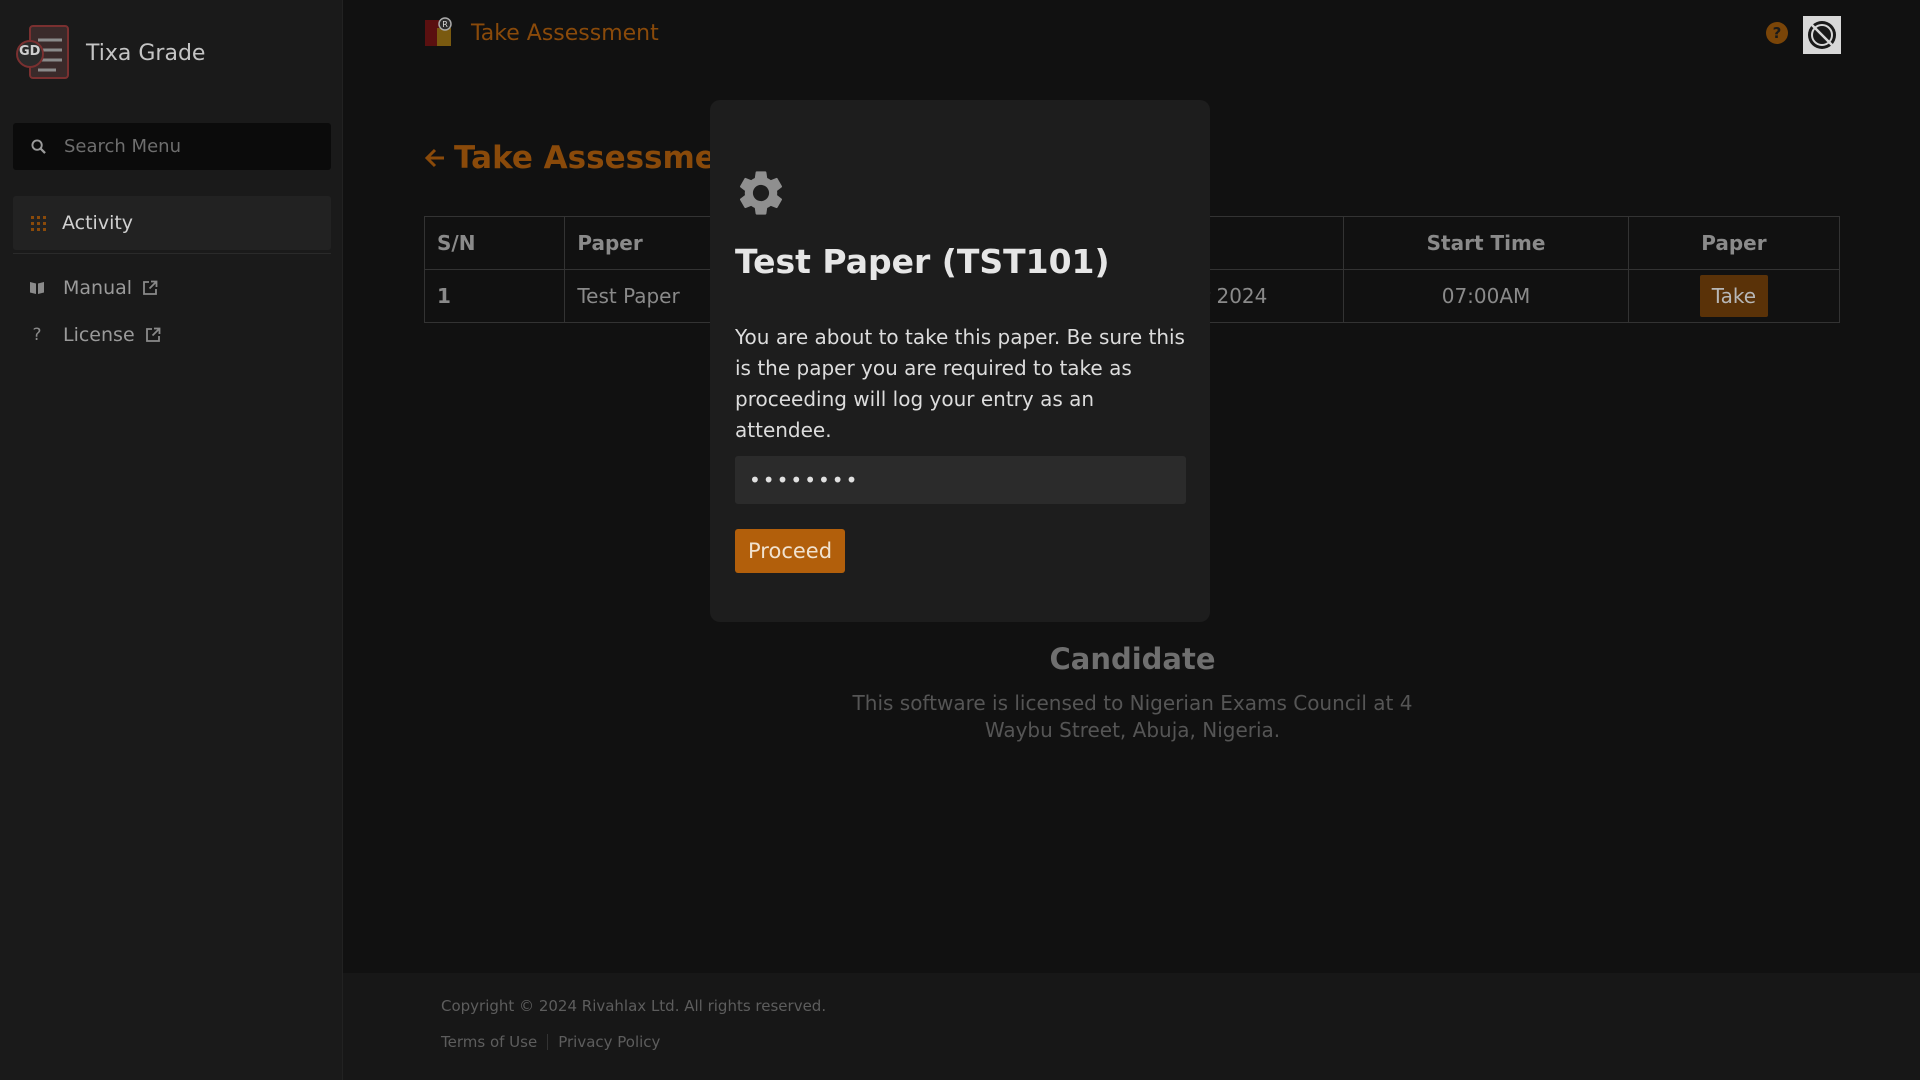 This screenshot has width=1920, height=1080. I want to click on sidebar-item-label: Manual, so click(98, 288).